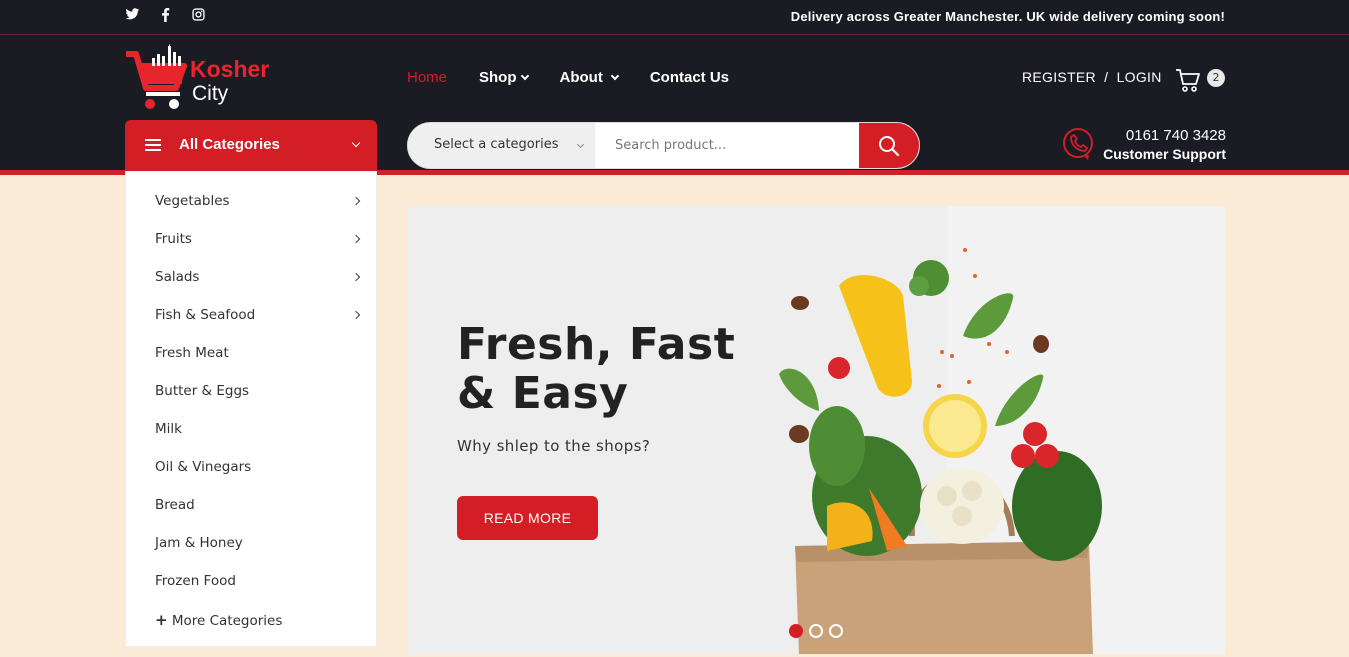 This screenshot has height=657, width=1349. Describe the element at coordinates (257, 546) in the screenshot. I see `category-item-jam-honey: Jam & Honey` at that location.